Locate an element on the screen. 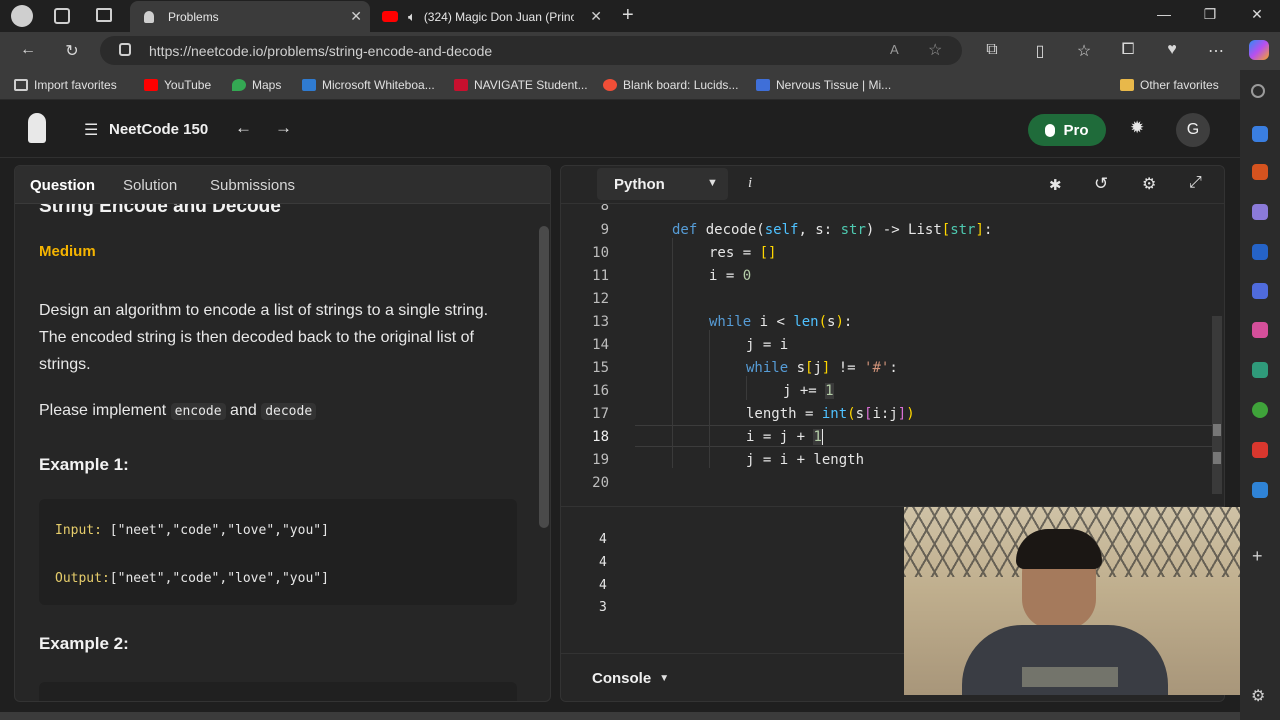  search-icon is located at coordinates (1258, 91).